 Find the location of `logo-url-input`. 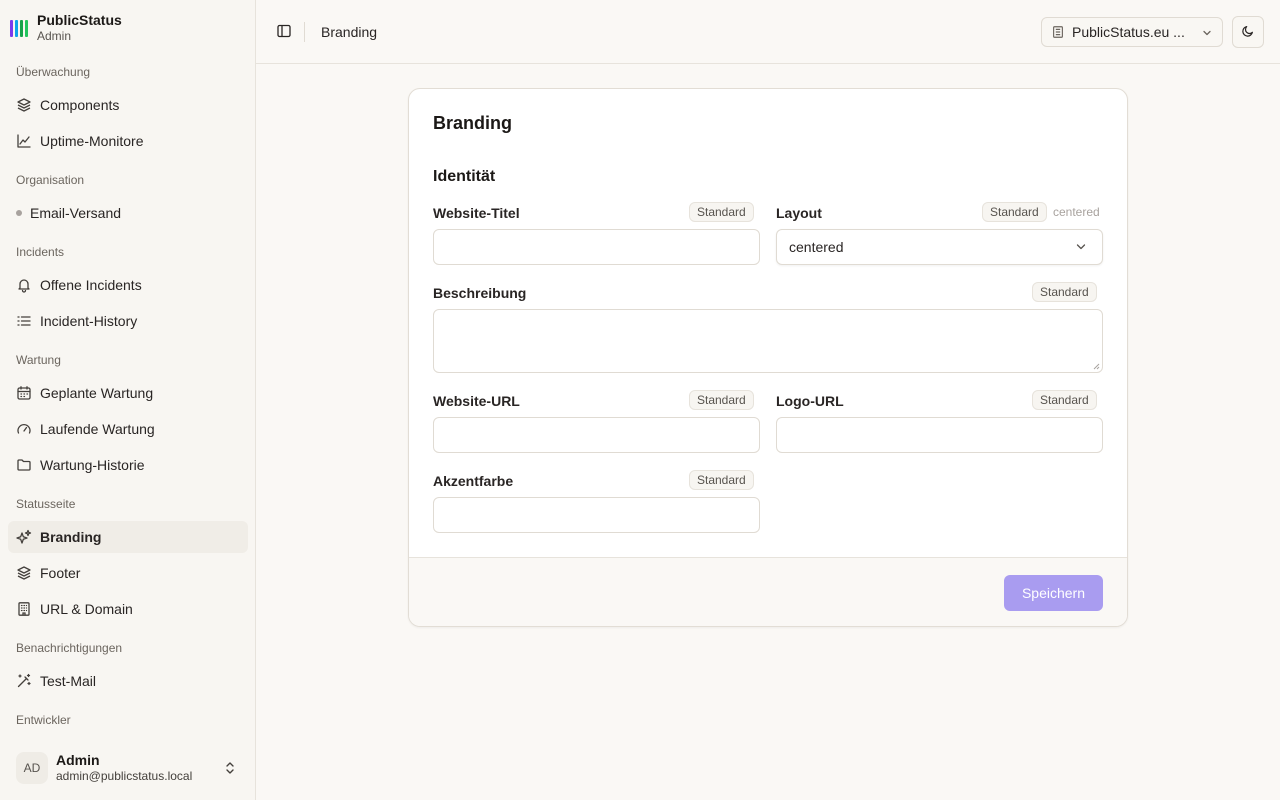

logo-url-input is located at coordinates (939, 435).